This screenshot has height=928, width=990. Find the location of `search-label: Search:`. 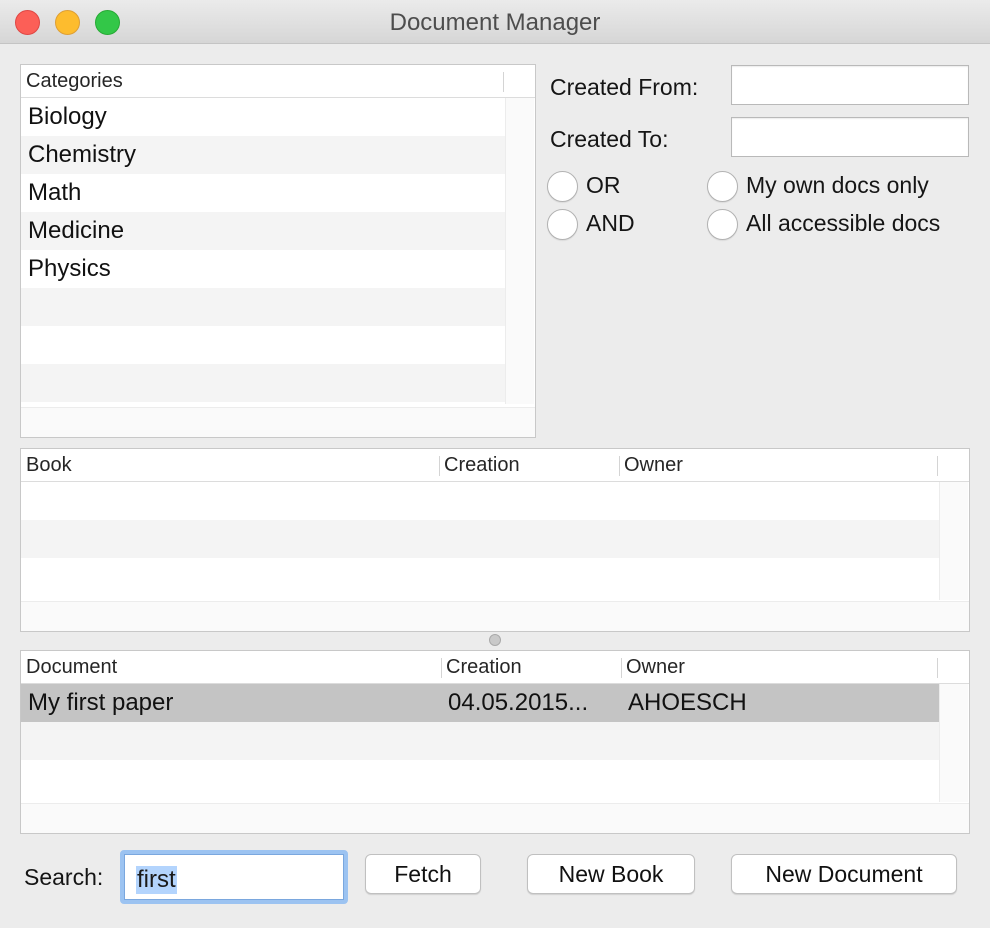

search-label: Search: is located at coordinates (64, 877).